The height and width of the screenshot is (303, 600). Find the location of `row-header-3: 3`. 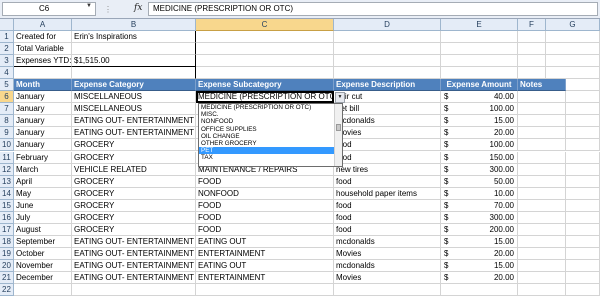

row-header-3: 3 is located at coordinates (7, 61).